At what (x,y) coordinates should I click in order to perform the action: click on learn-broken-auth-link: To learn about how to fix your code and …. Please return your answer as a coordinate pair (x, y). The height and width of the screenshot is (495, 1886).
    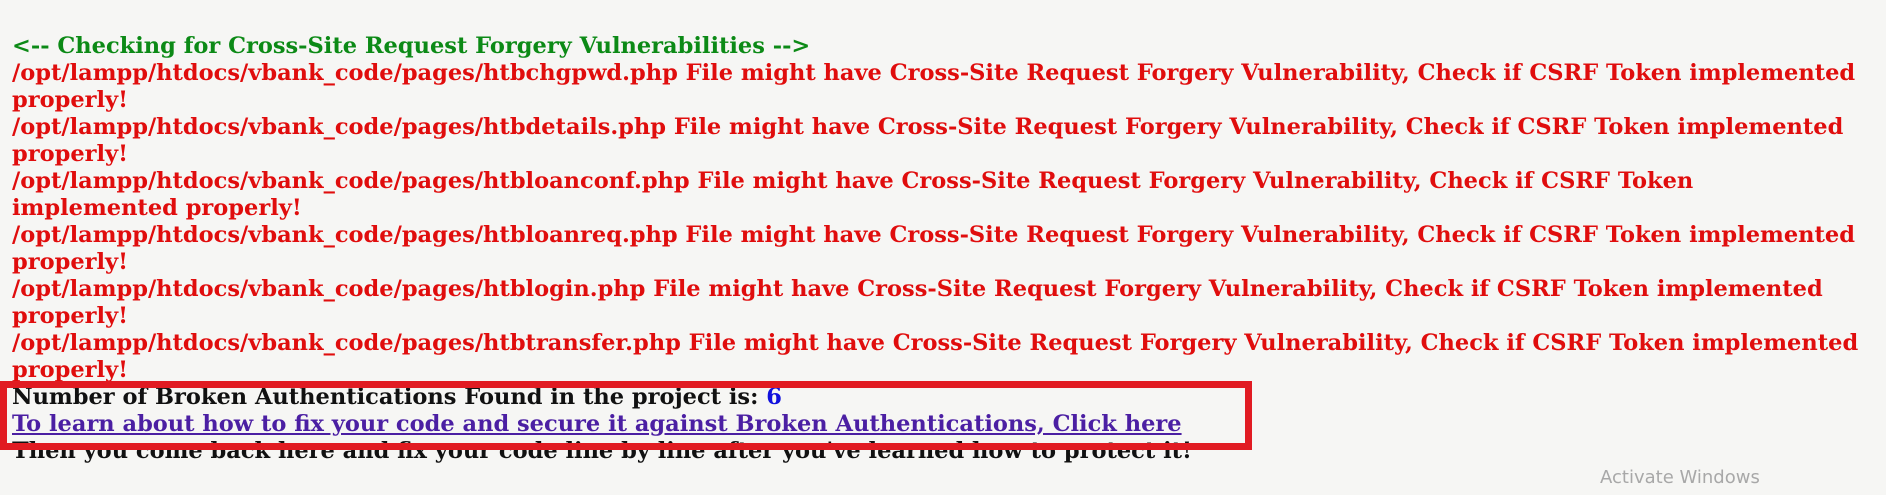
    Looking at the image, I should click on (597, 424).